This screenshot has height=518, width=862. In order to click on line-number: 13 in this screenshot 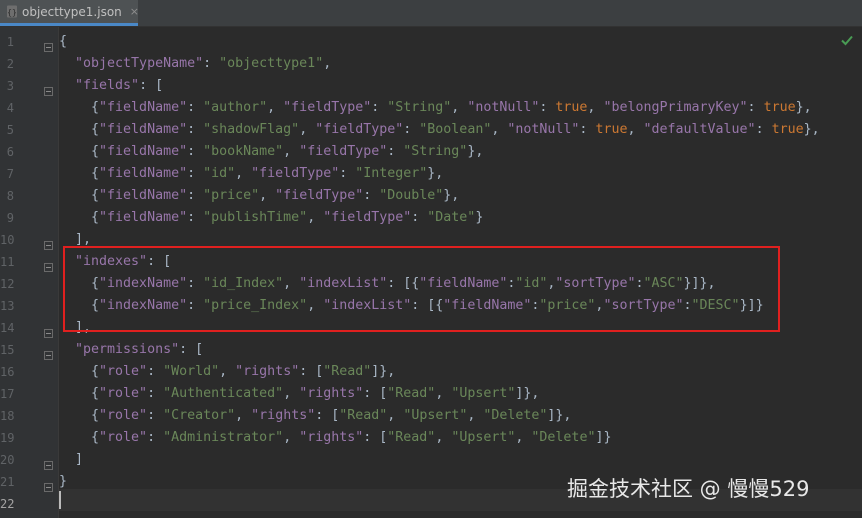, I will do `click(7, 306)`.